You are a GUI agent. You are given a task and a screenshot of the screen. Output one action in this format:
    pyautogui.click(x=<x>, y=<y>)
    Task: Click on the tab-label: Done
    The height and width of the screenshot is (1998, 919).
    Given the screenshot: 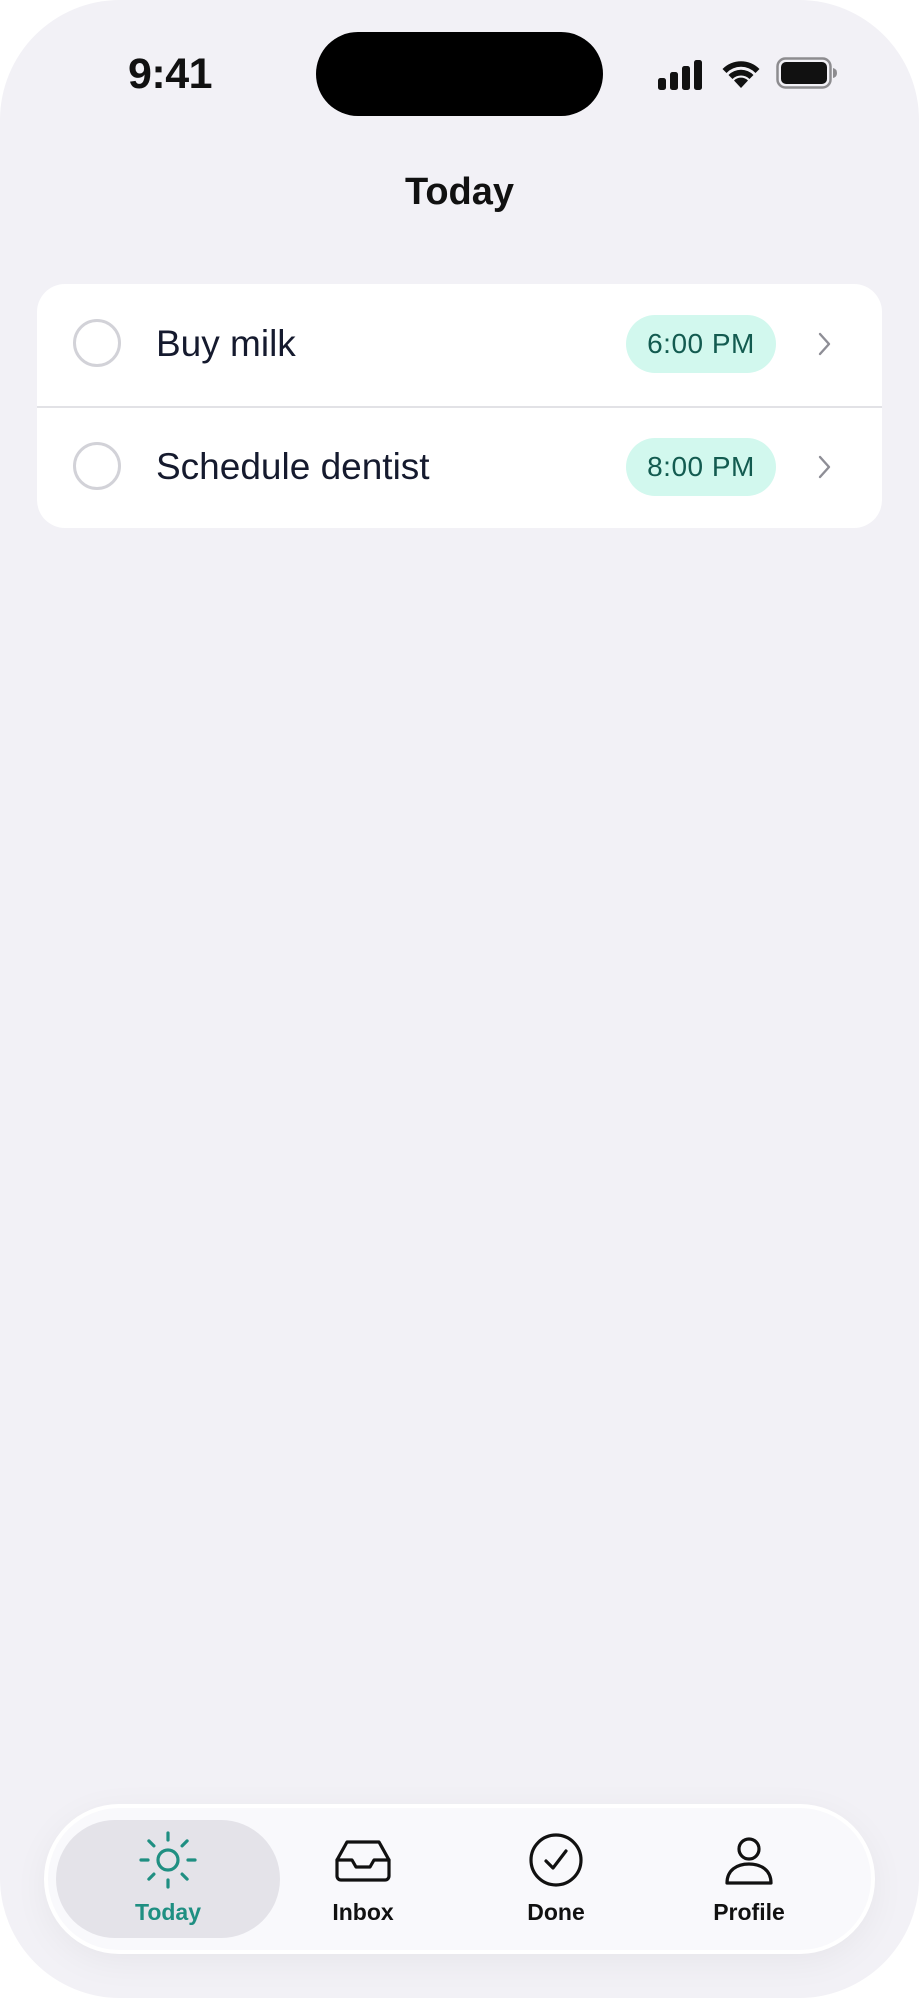 What is the action you would take?
    pyautogui.click(x=556, y=1912)
    